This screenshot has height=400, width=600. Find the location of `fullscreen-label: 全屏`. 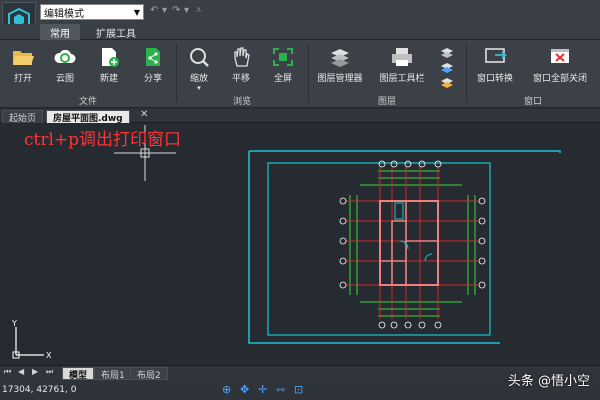

fullscreen-label: 全屏 is located at coordinates (282, 79).